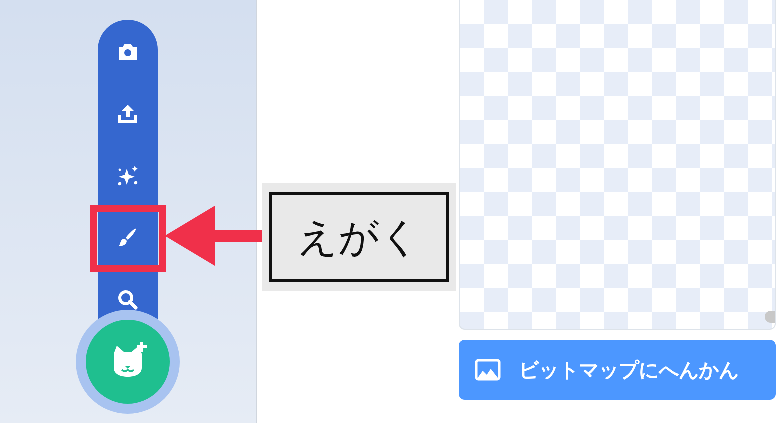 This screenshot has height=423, width=779. What do you see at coordinates (128, 176) in the screenshot?
I see `sparkle-icon` at bounding box center [128, 176].